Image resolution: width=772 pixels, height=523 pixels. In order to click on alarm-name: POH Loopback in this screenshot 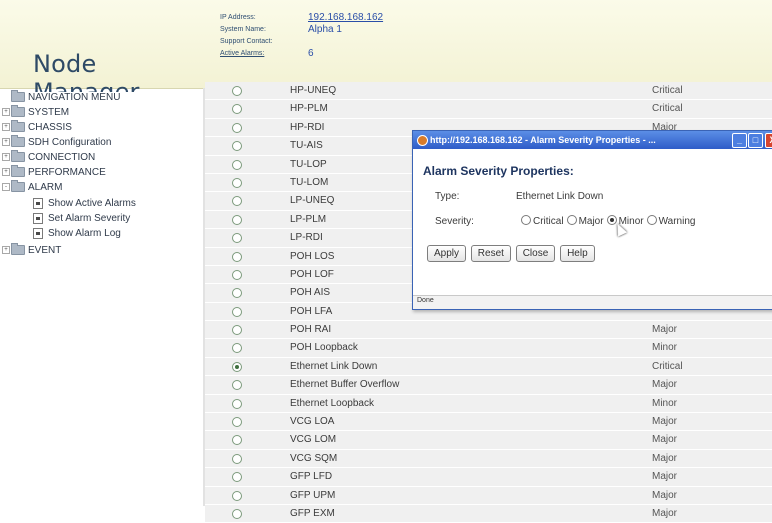, I will do `click(324, 348)`.